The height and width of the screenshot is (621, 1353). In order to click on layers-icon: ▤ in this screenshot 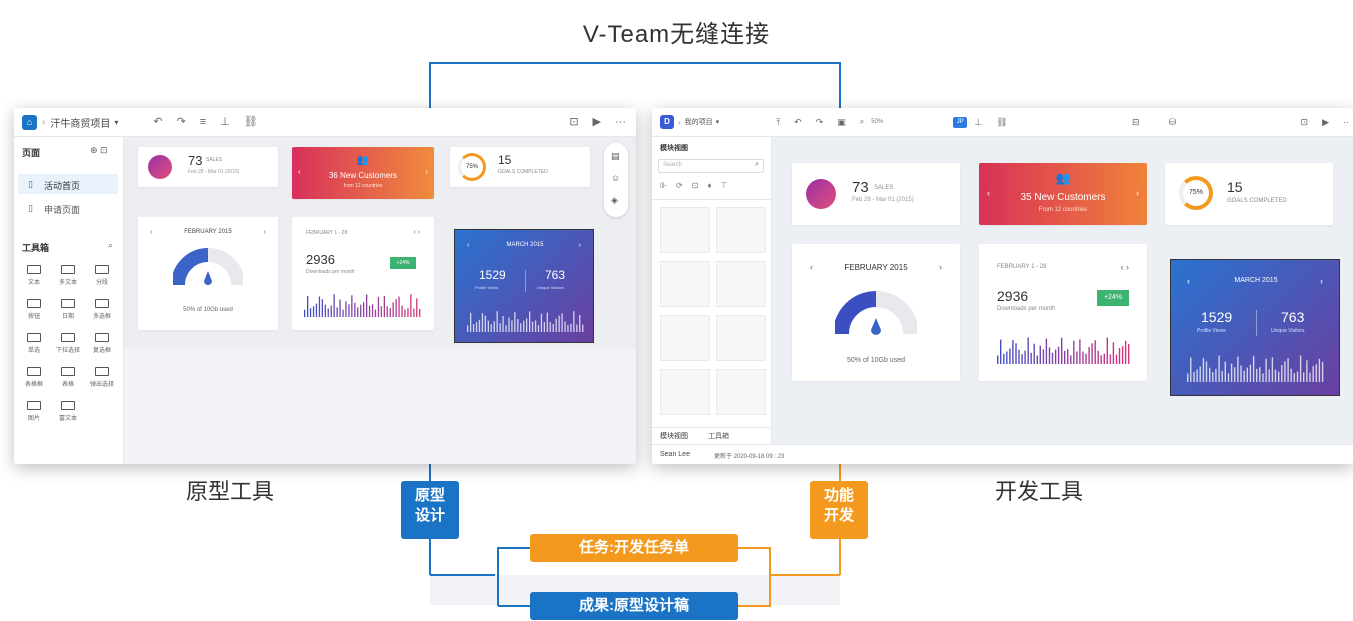, I will do `click(615, 156)`.